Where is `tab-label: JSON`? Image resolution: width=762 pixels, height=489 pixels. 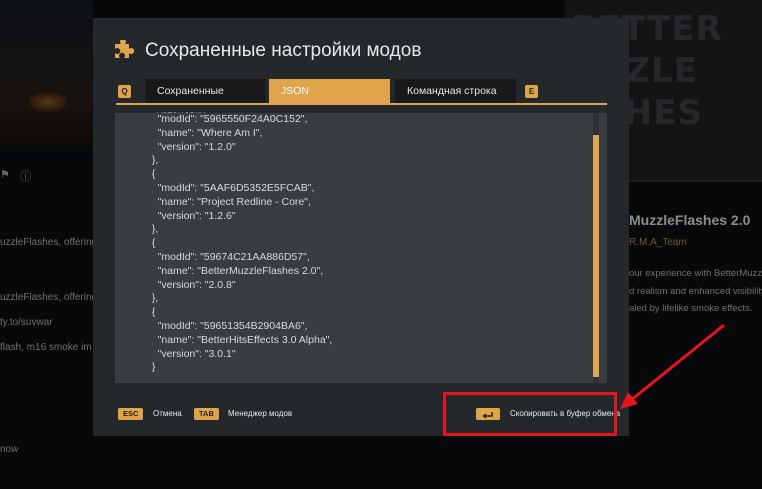 tab-label: JSON is located at coordinates (295, 91).